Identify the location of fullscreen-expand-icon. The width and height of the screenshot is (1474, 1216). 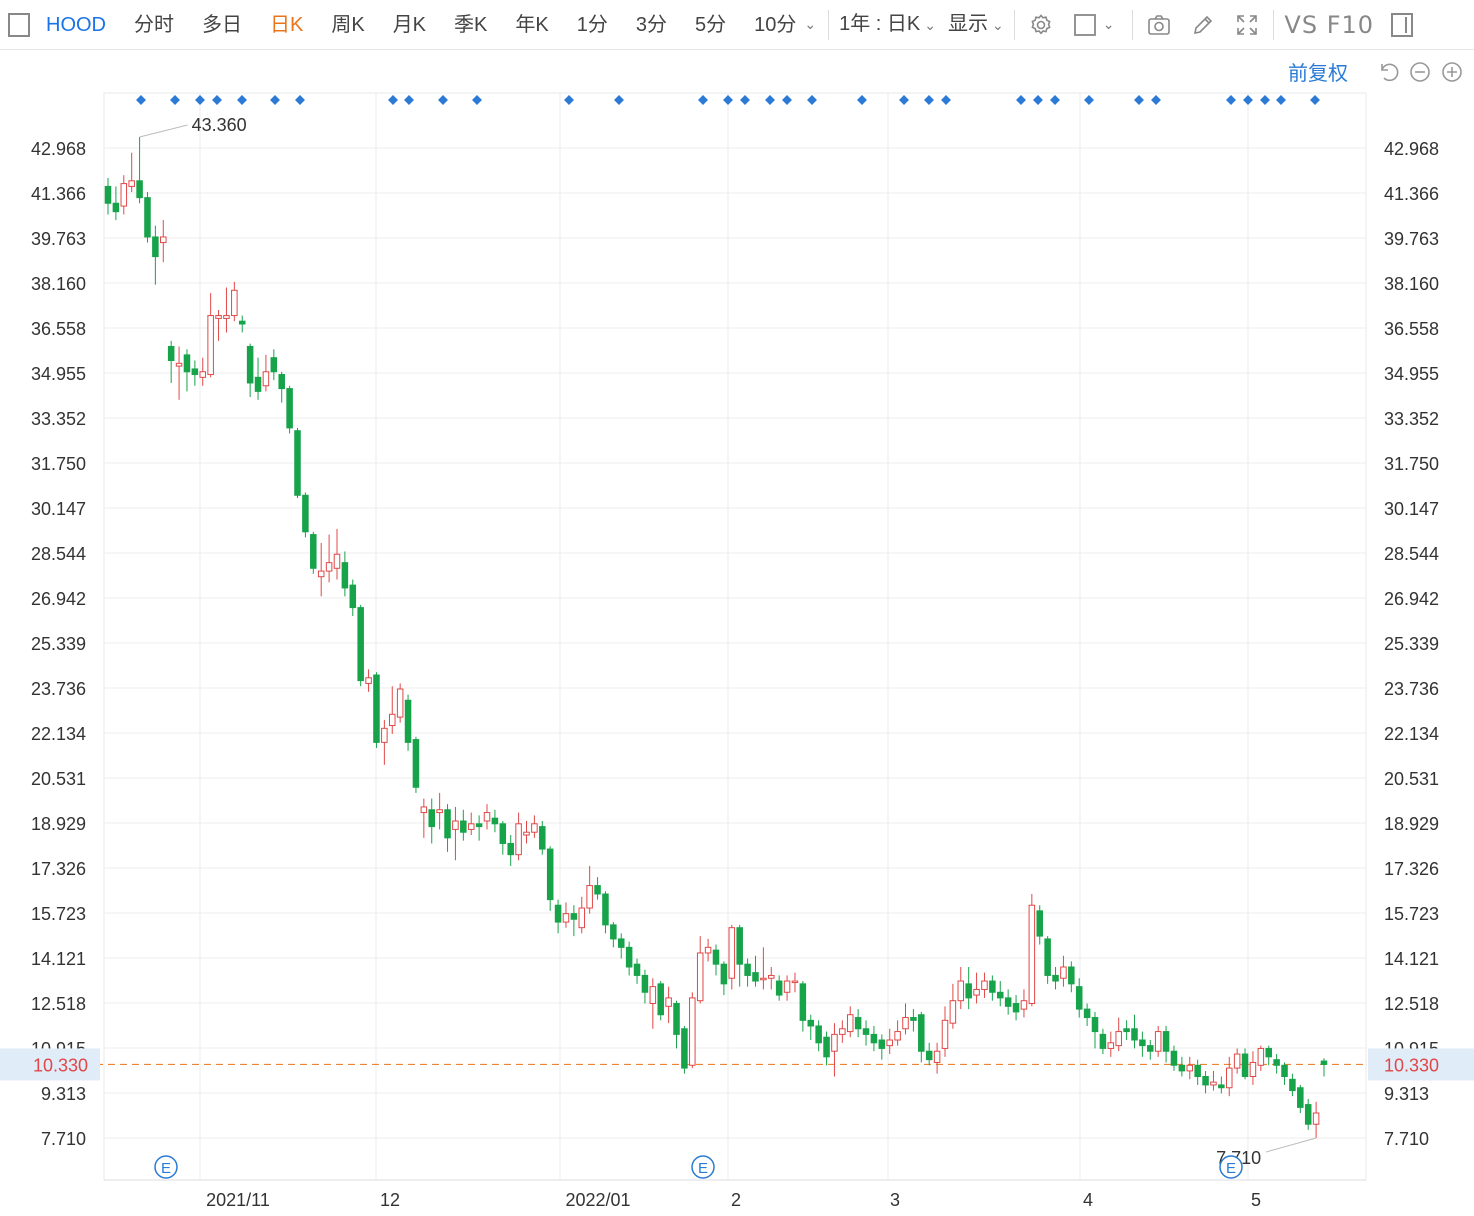
(1247, 25).